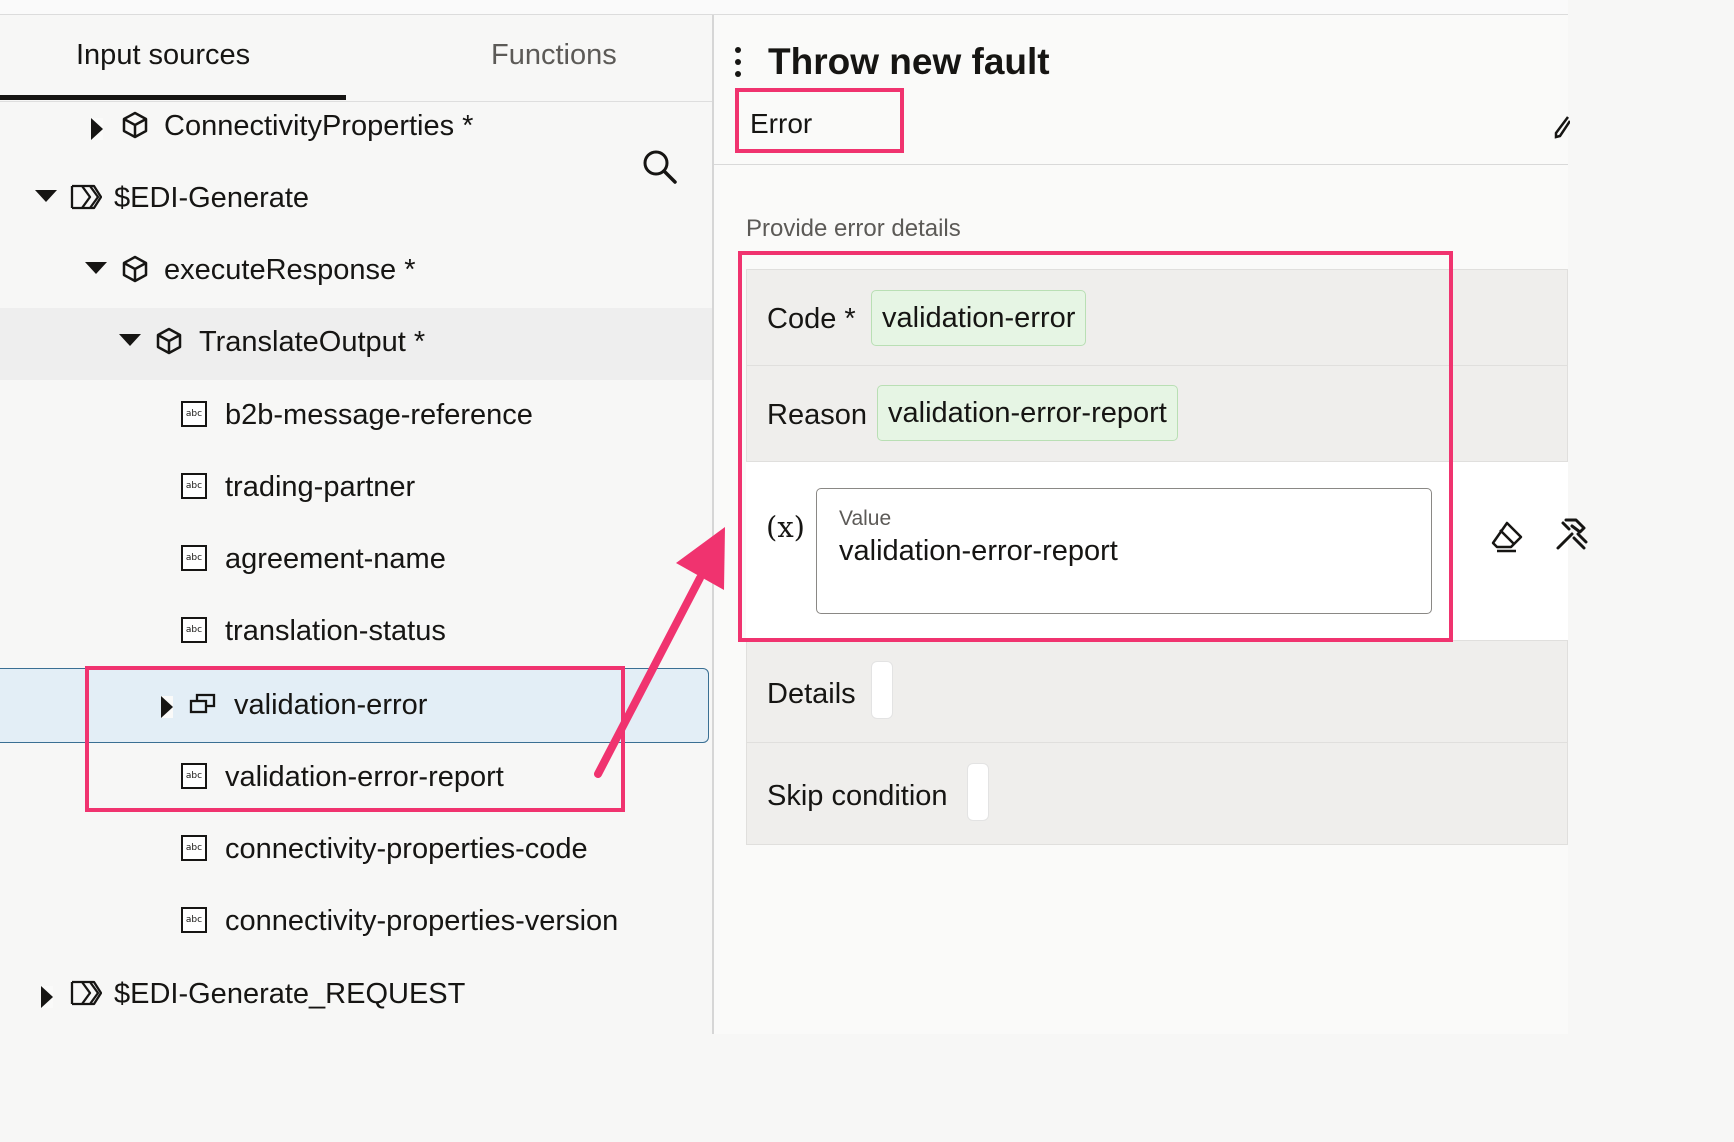 This screenshot has height=1142, width=1734. I want to click on code-value-chip: validation-error, so click(979, 318).